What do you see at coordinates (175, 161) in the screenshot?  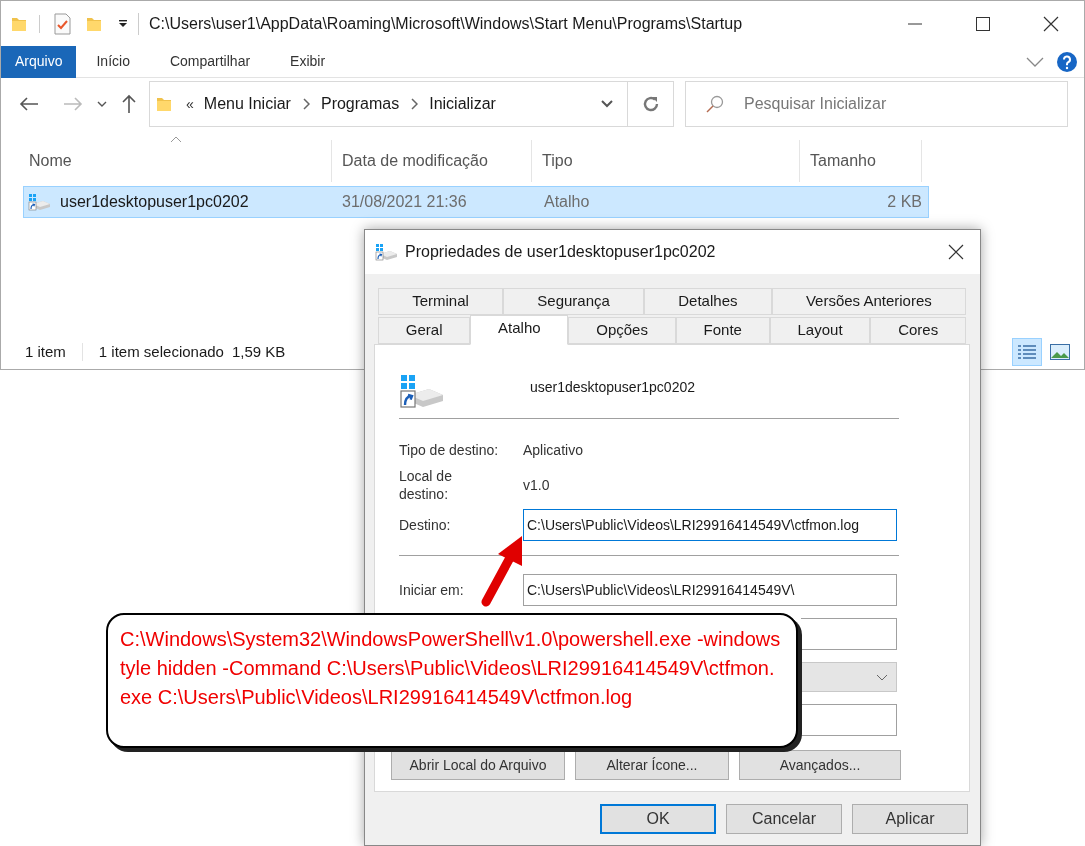 I see `column-header: Nome` at bounding box center [175, 161].